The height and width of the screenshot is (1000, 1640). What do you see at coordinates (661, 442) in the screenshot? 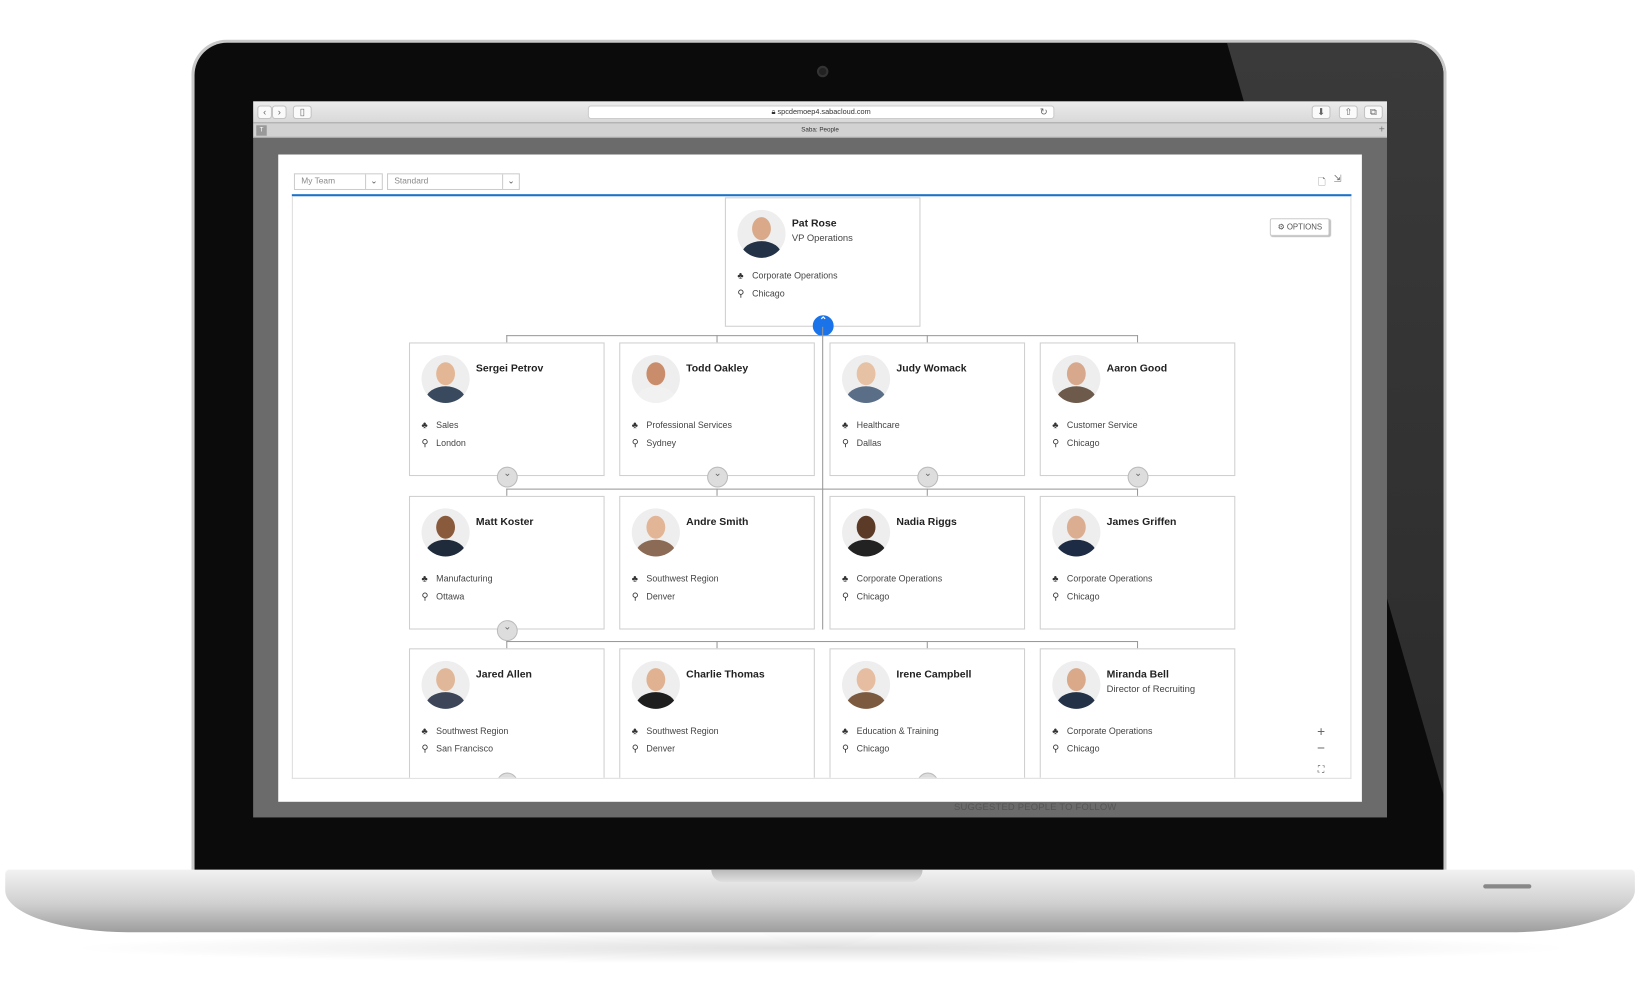
I see `location-name: Sydney` at bounding box center [661, 442].